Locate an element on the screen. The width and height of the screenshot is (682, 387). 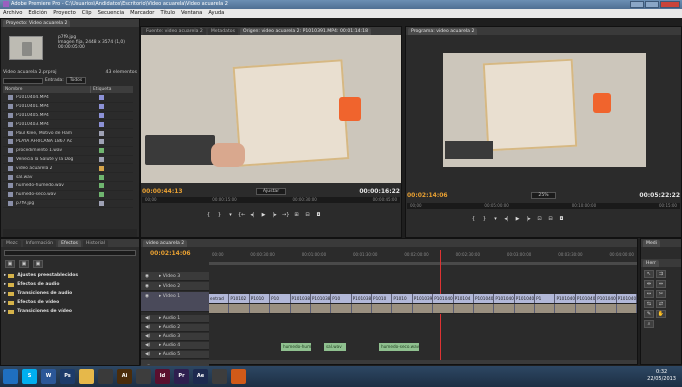
list-item: PLAYA AFRICANA 1867 Ac is located at coordinates (68, 142).